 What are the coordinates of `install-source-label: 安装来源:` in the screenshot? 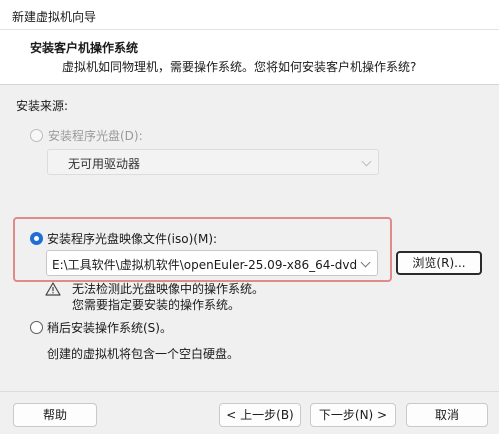 It's located at (42, 106).